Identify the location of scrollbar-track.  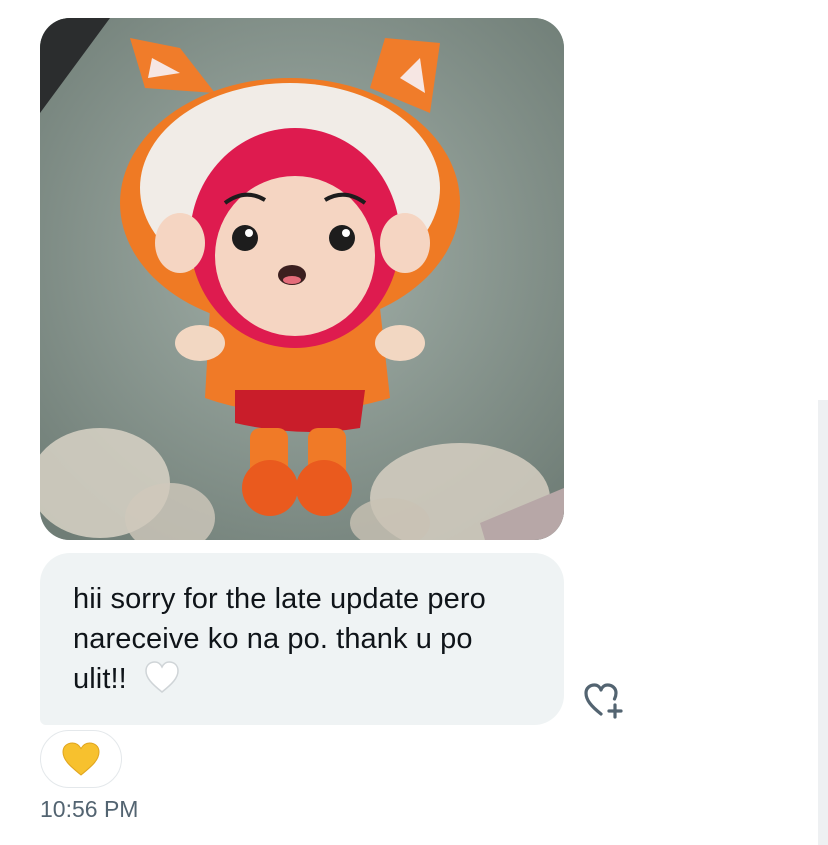
(823, 622).